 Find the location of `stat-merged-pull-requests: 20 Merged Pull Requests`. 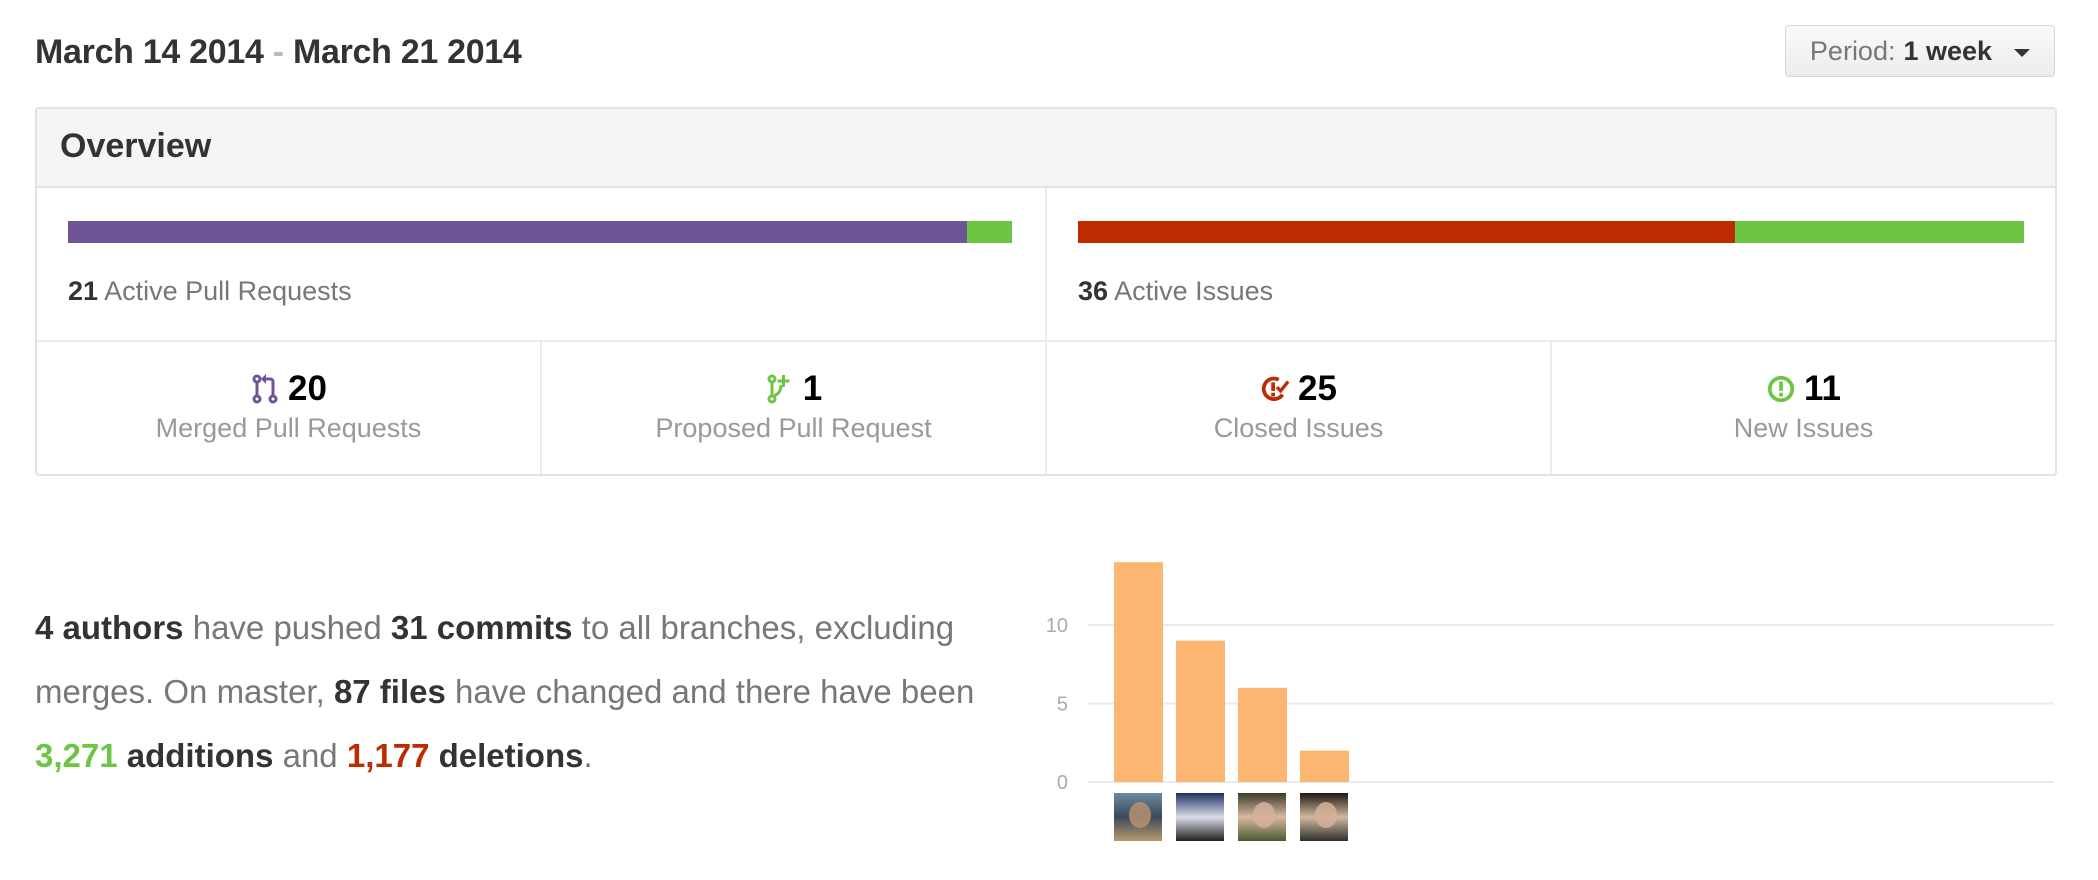

stat-merged-pull-requests: 20 Merged Pull Requests is located at coordinates (289, 408).